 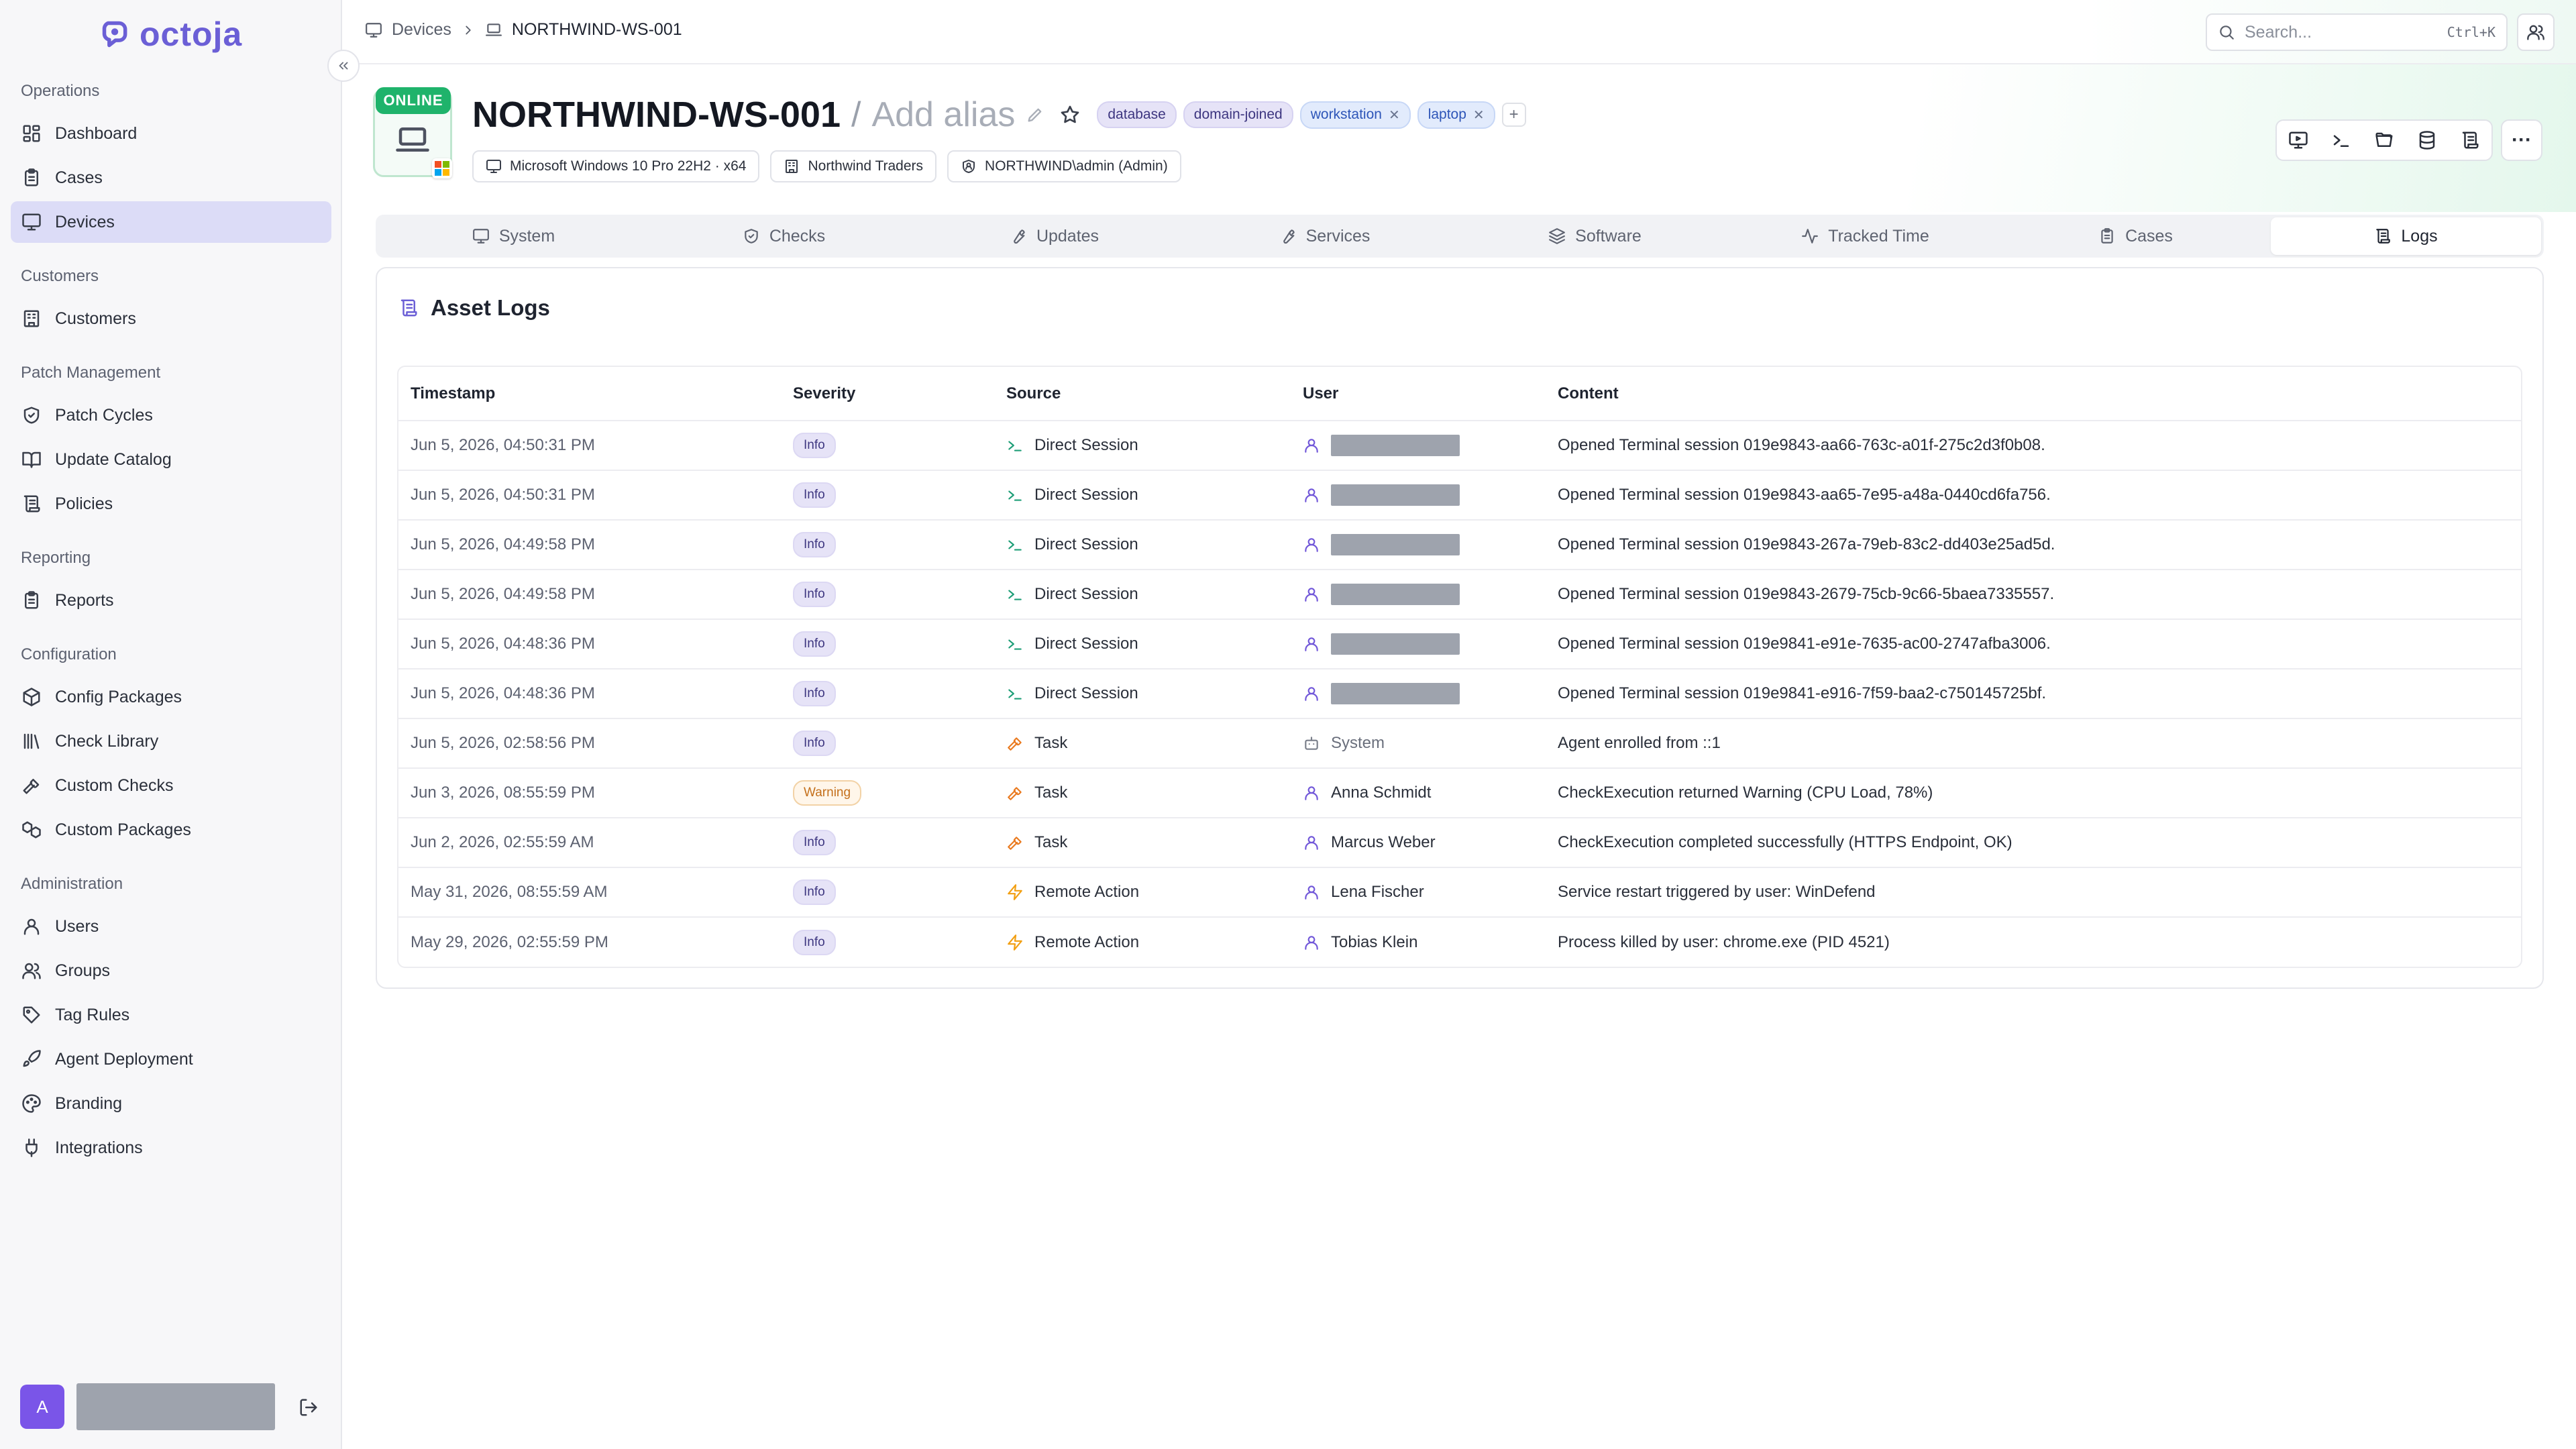 What do you see at coordinates (171, 741) in the screenshot?
I see `sidebar-item-check-library: Check Library` at bounding box center [171, 741].